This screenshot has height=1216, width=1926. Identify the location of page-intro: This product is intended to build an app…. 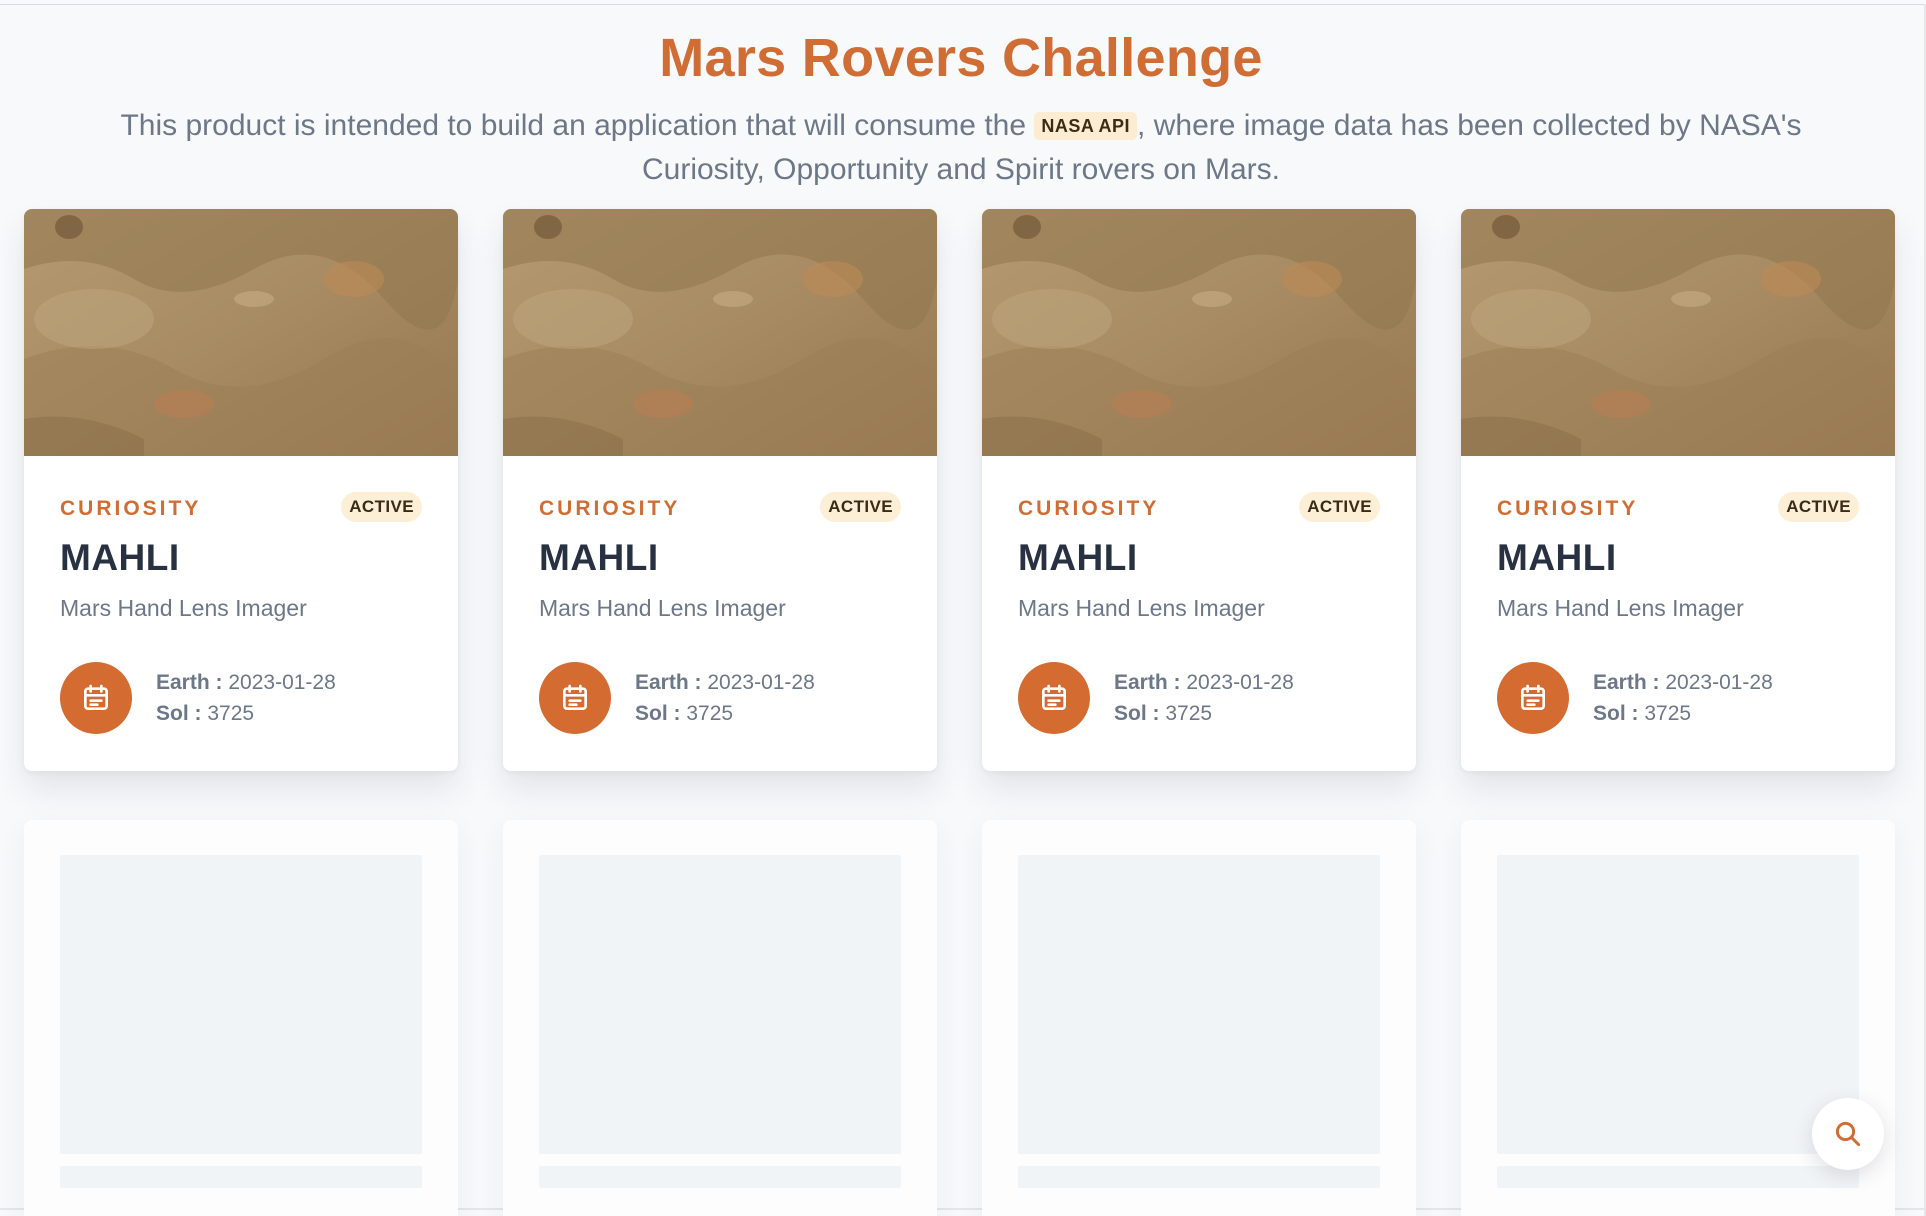
(961, 148).